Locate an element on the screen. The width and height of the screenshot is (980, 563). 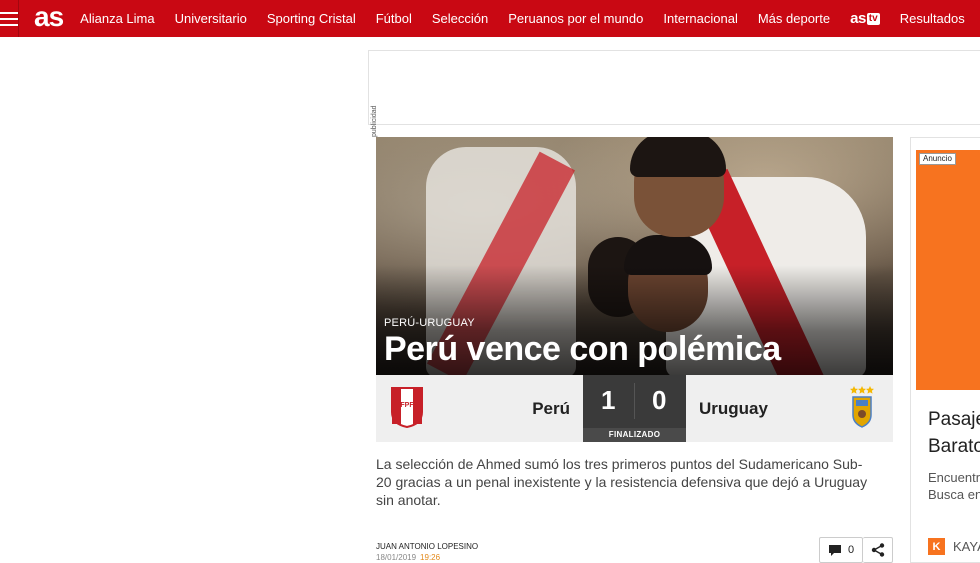
article-date-value: 18/01/2019 is located at coordinates (396, 557).